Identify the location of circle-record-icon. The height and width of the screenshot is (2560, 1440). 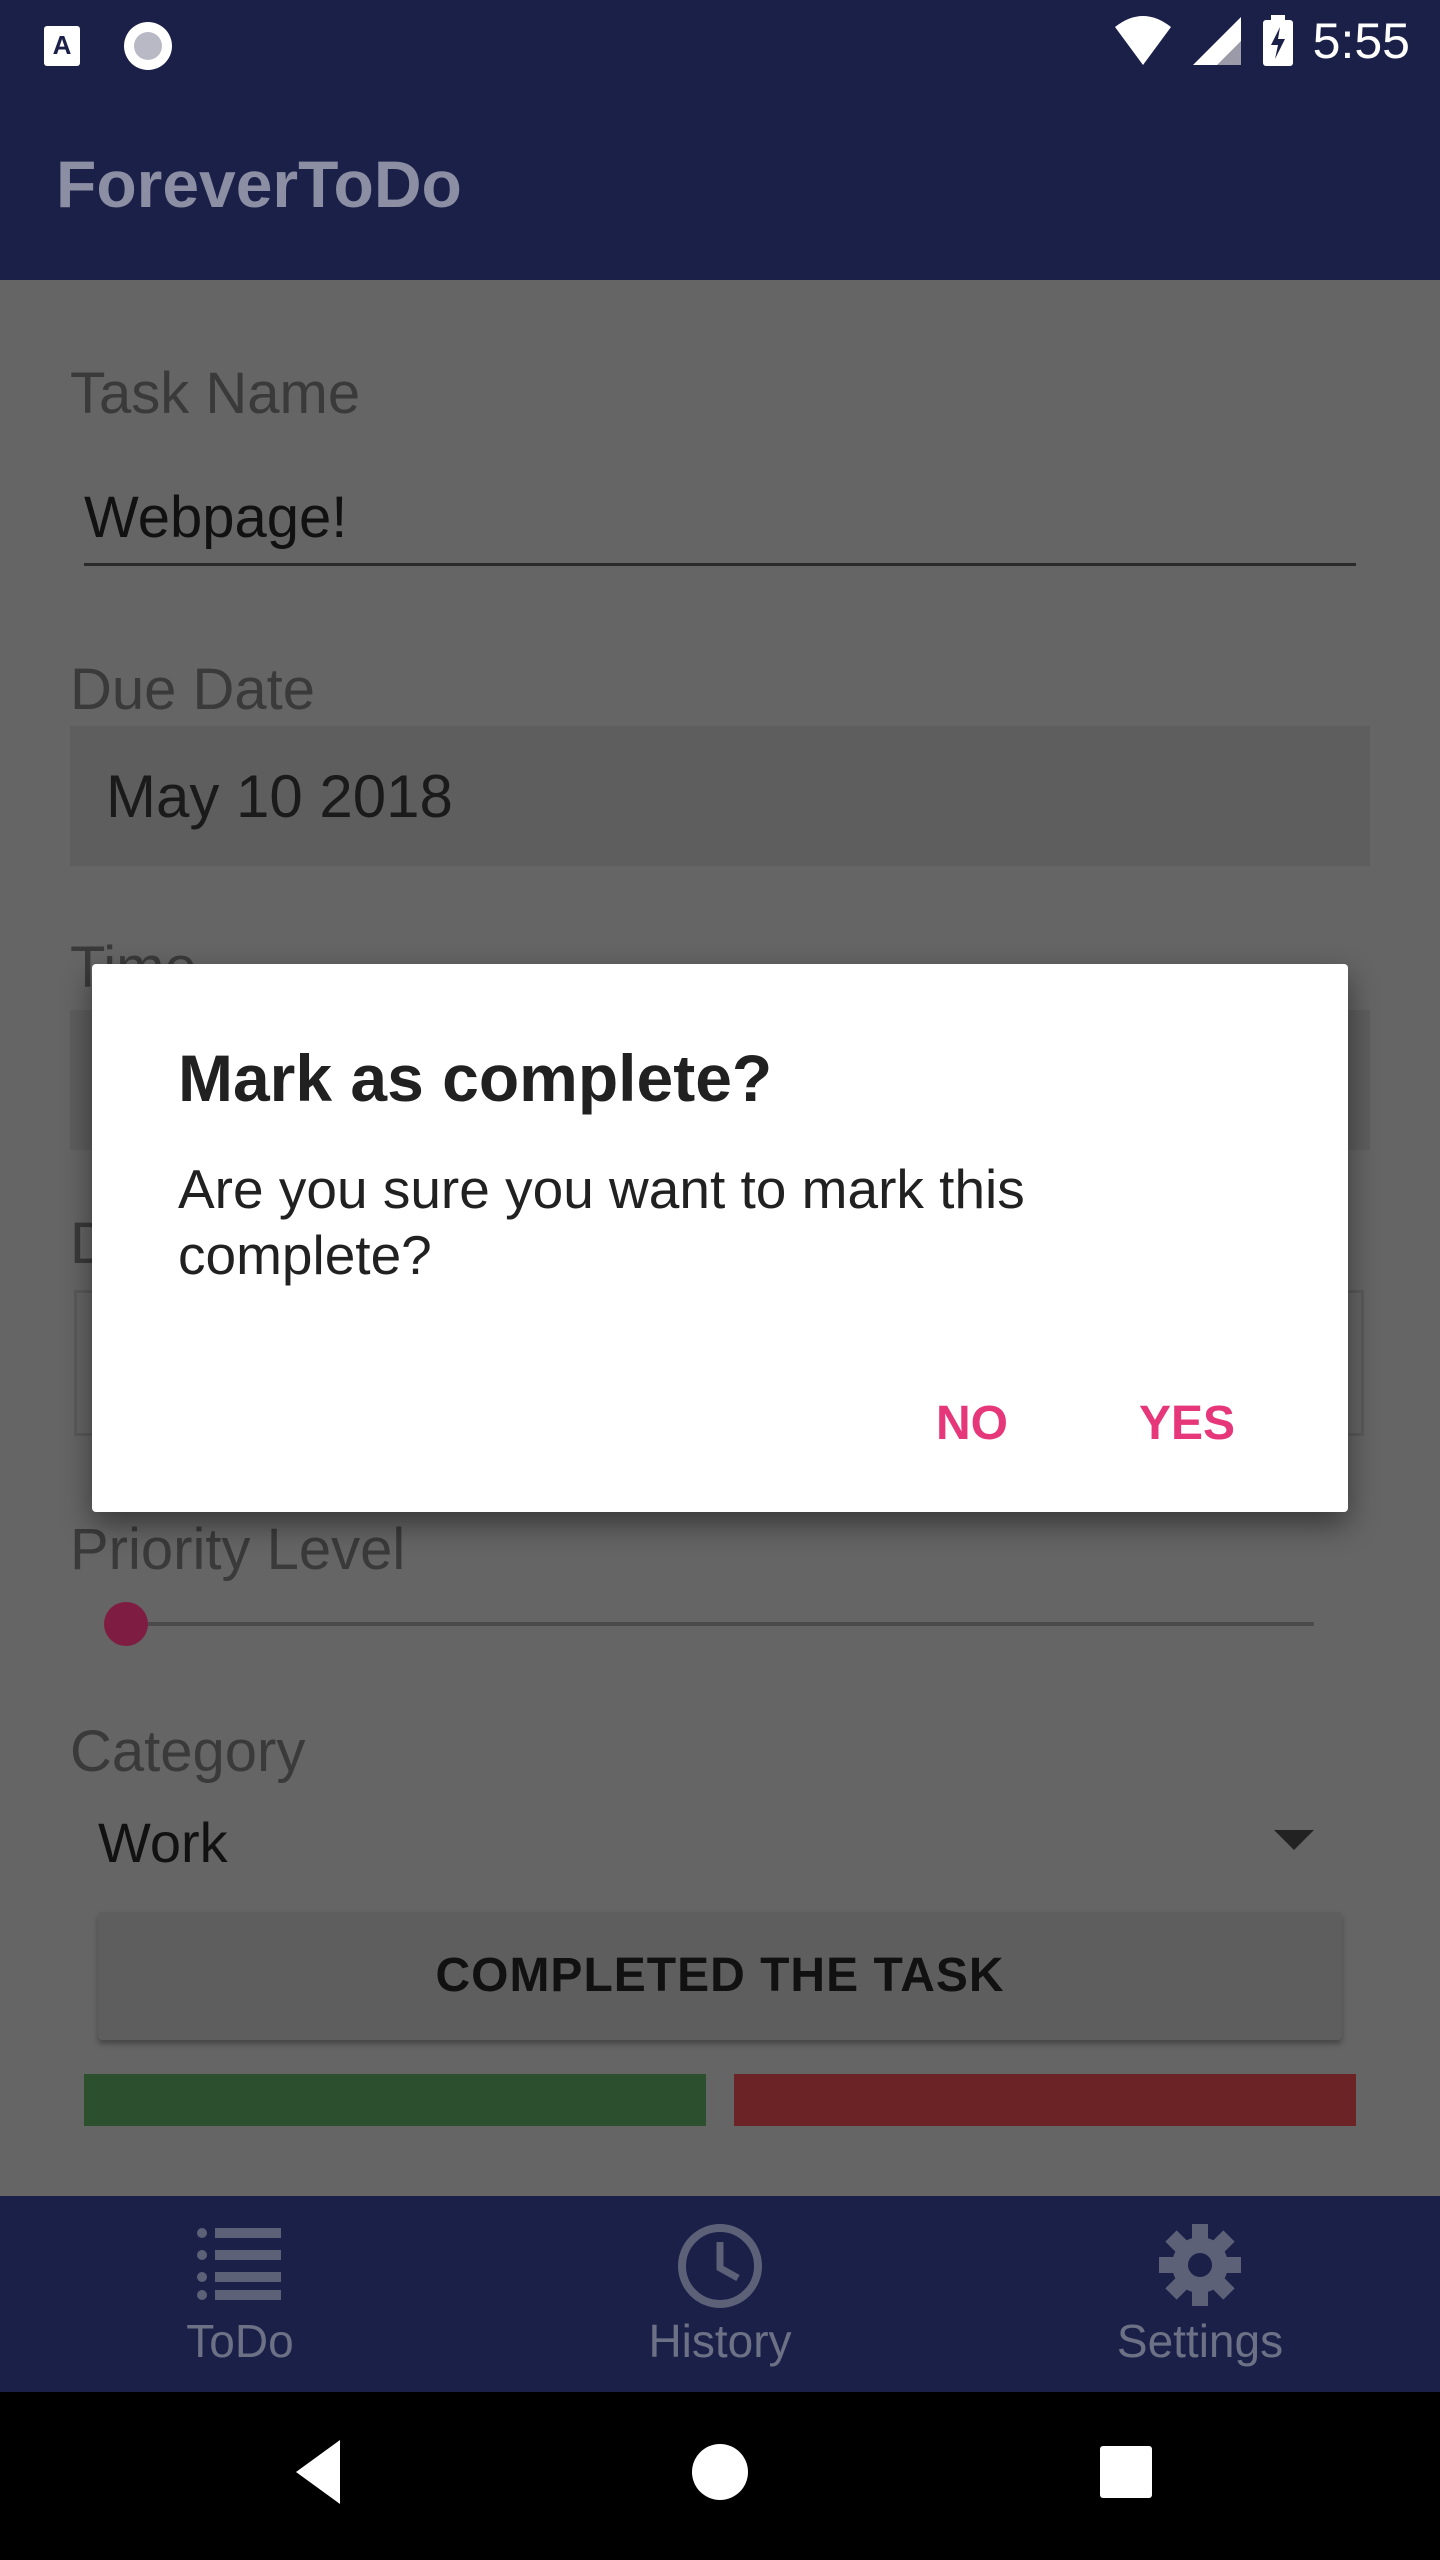
(148, 46).